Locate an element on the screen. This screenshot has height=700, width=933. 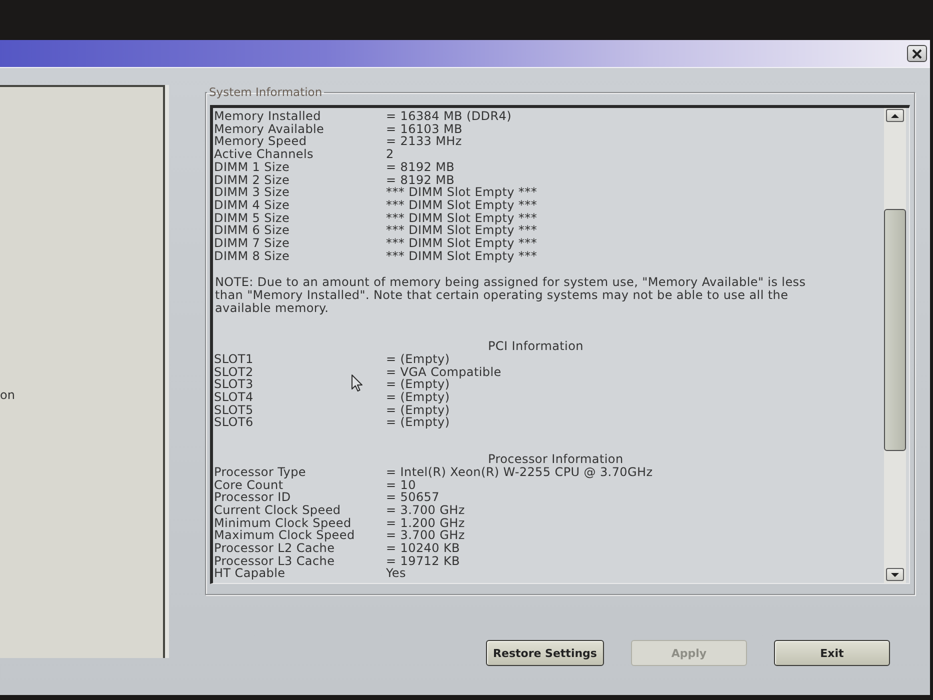
info-label: SLOT2 is located at coordinates (234, 372).